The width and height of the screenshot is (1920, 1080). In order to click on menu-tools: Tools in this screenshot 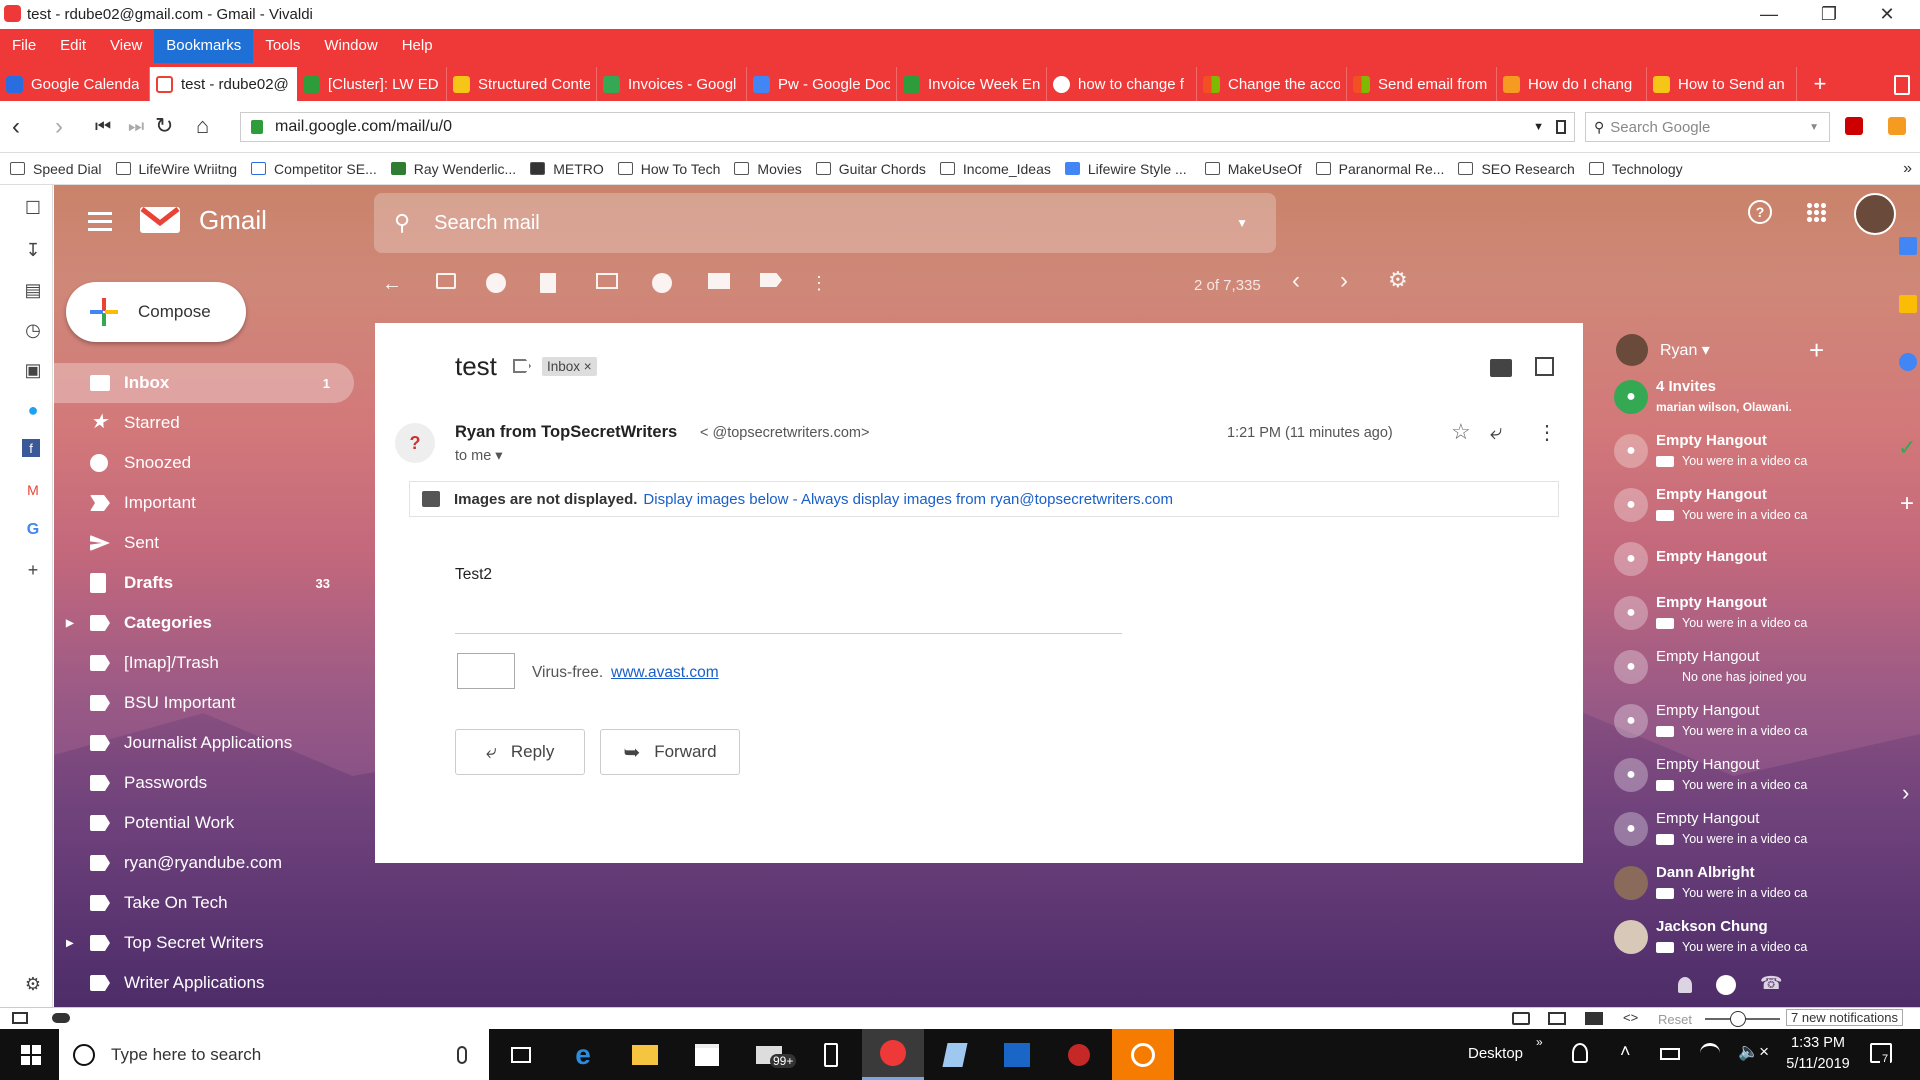, I will do `click(282, 46)`.